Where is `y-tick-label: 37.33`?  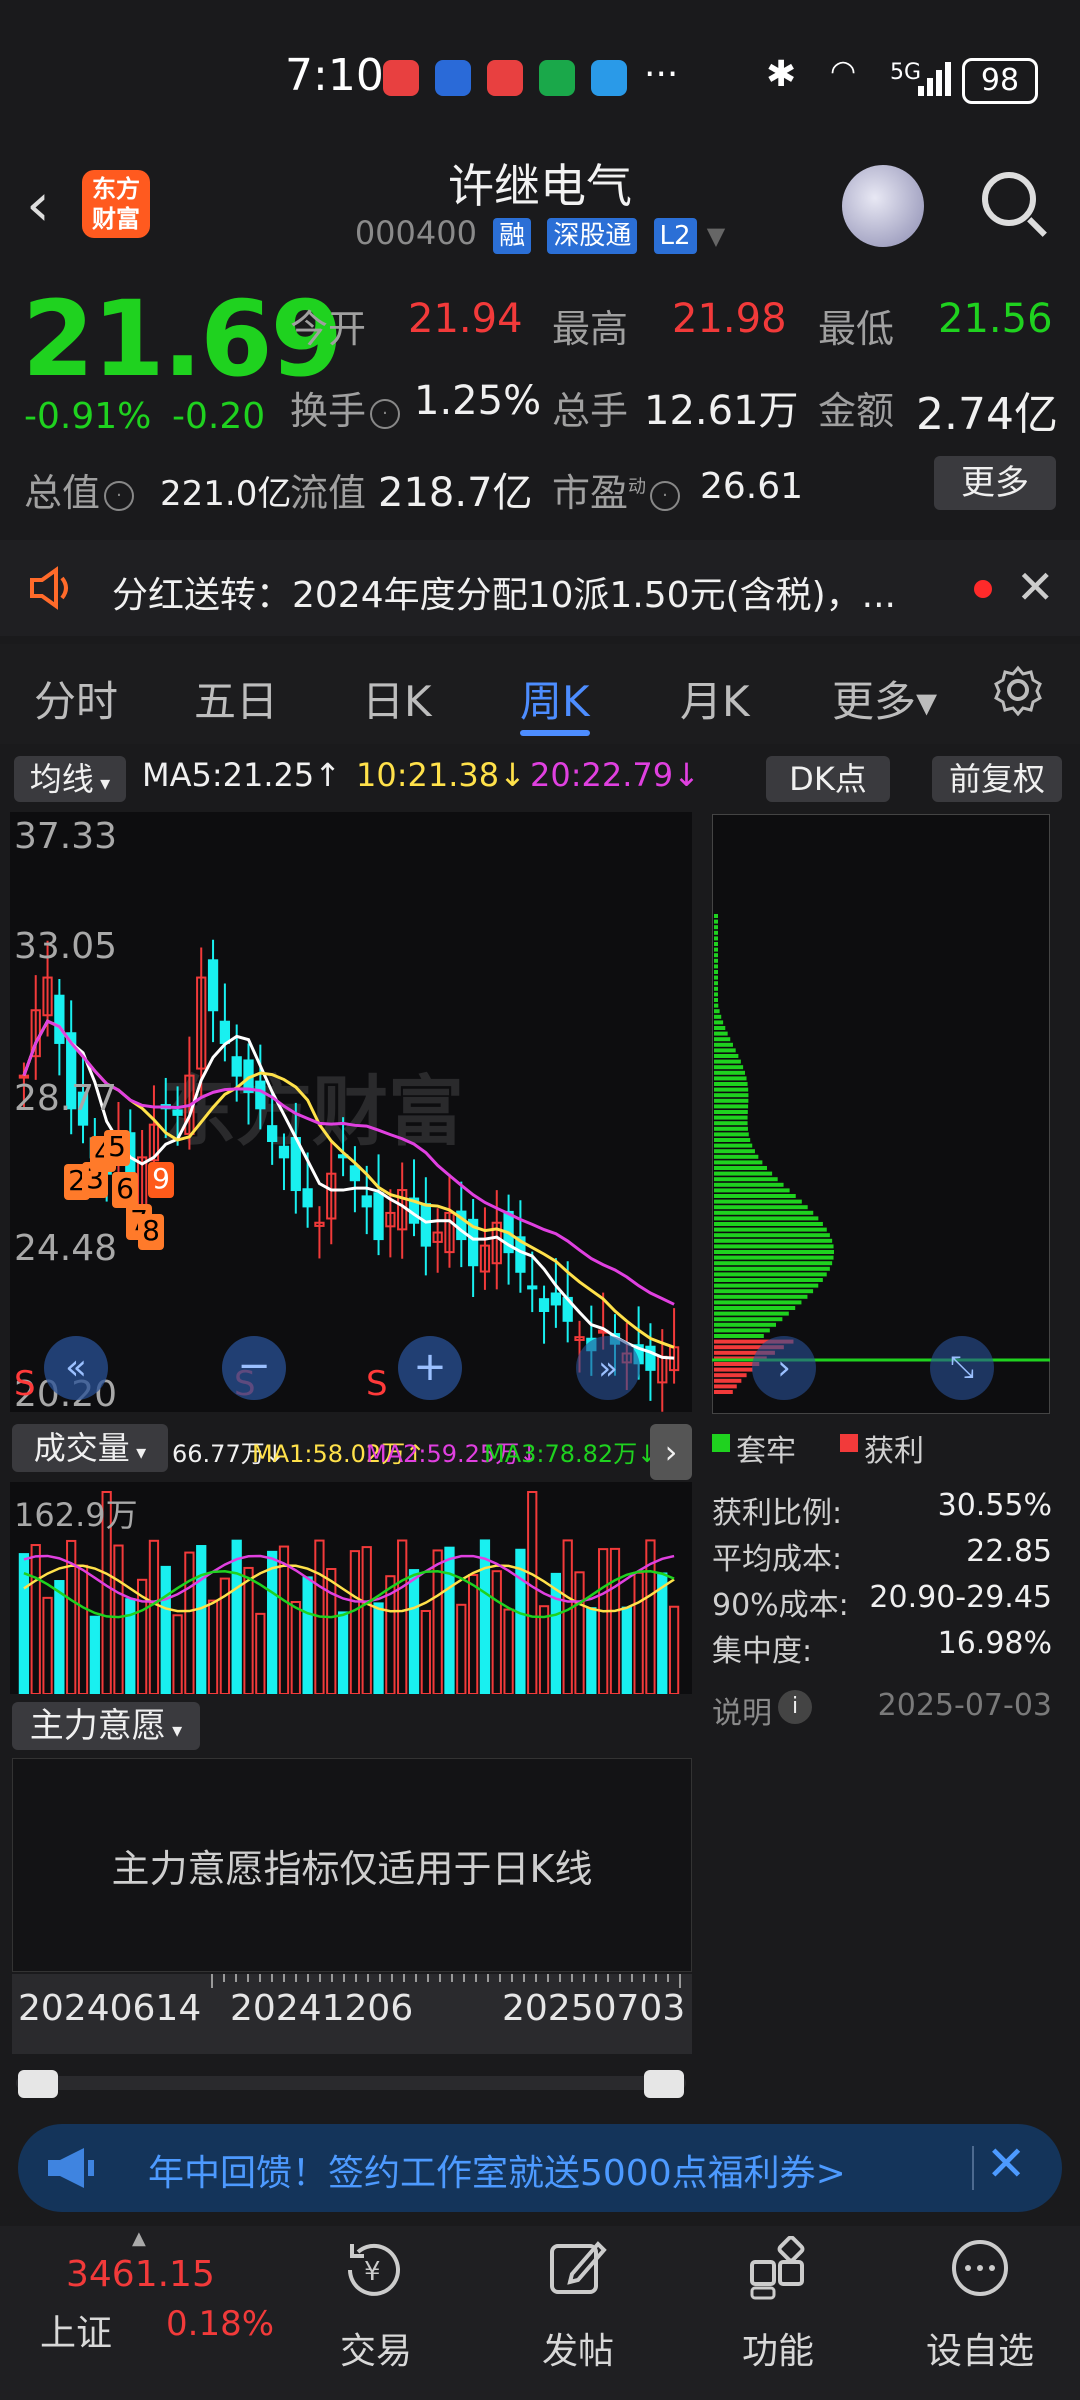 y-tick-label: 37.33 is located at coordinates (66, 836).